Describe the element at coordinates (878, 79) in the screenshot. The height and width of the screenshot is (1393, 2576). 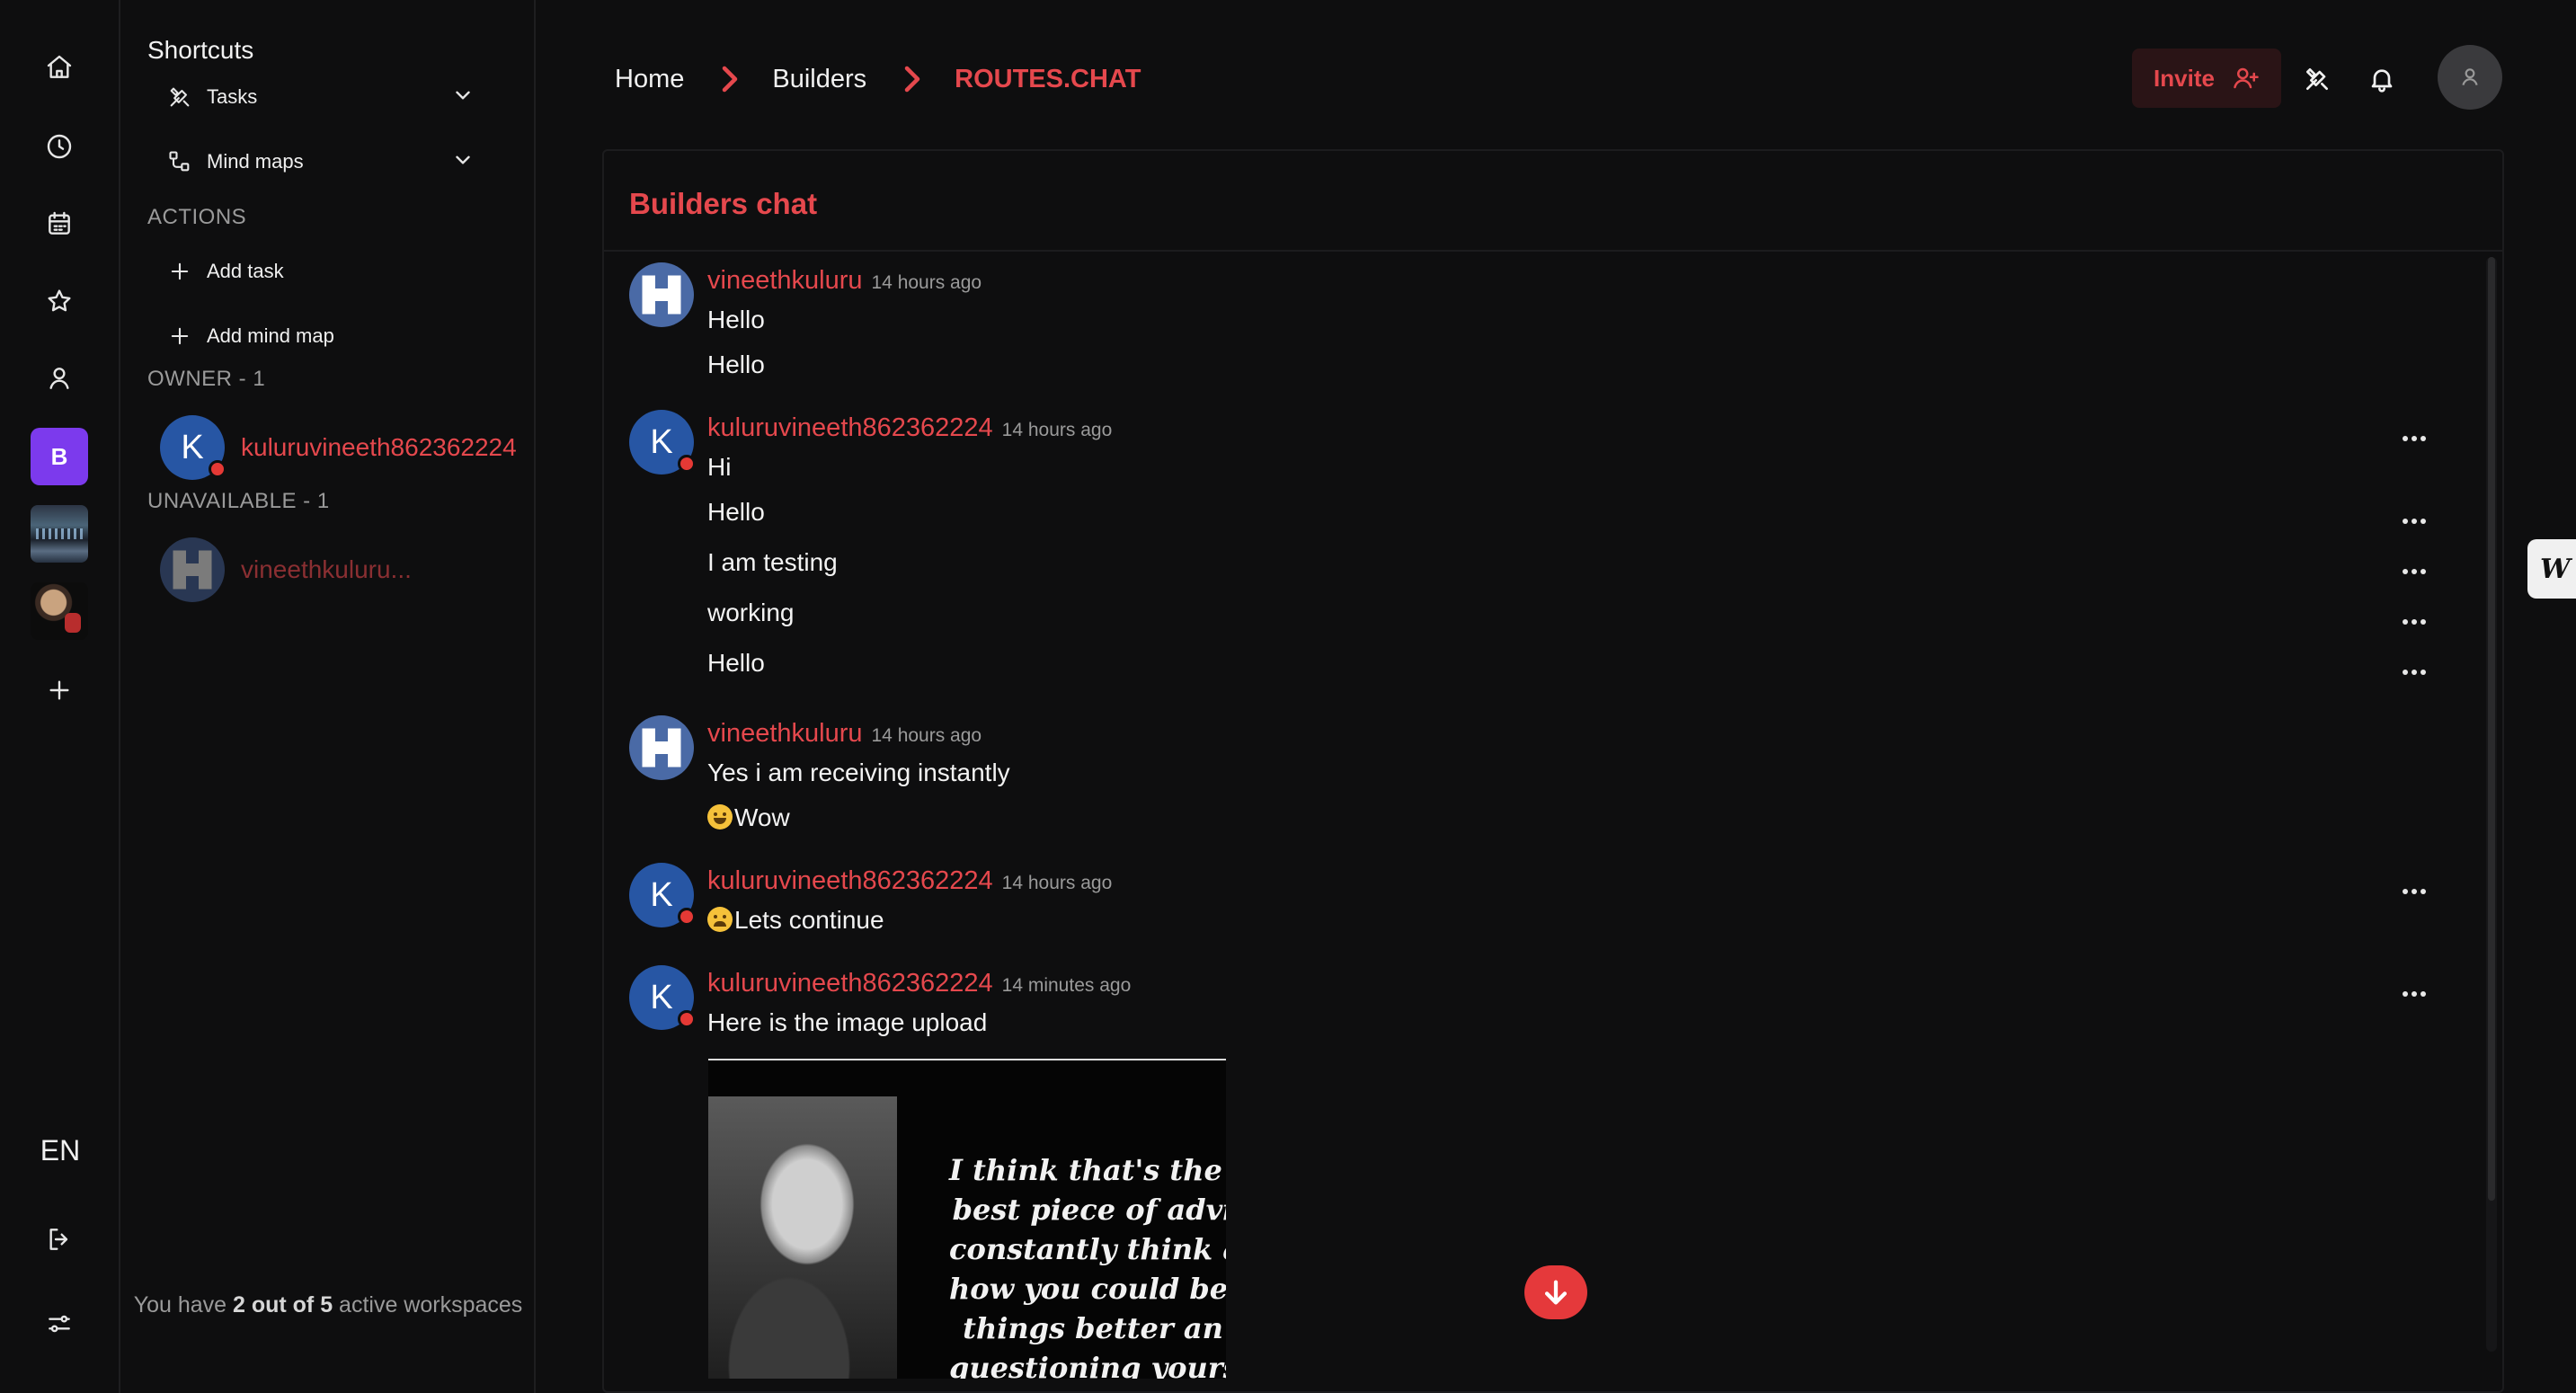
I see `breadcrumb: Home Builders ROUTES.CHAT` at that location.